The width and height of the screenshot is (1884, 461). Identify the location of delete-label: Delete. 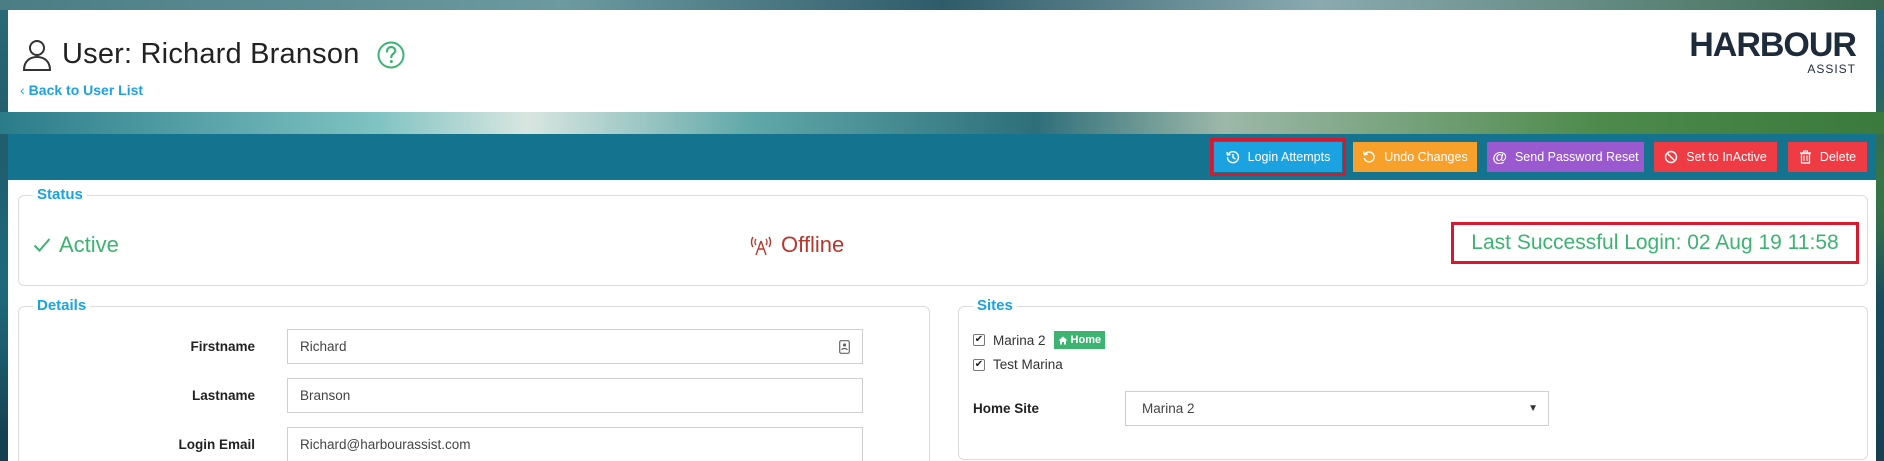
(1838, 157).